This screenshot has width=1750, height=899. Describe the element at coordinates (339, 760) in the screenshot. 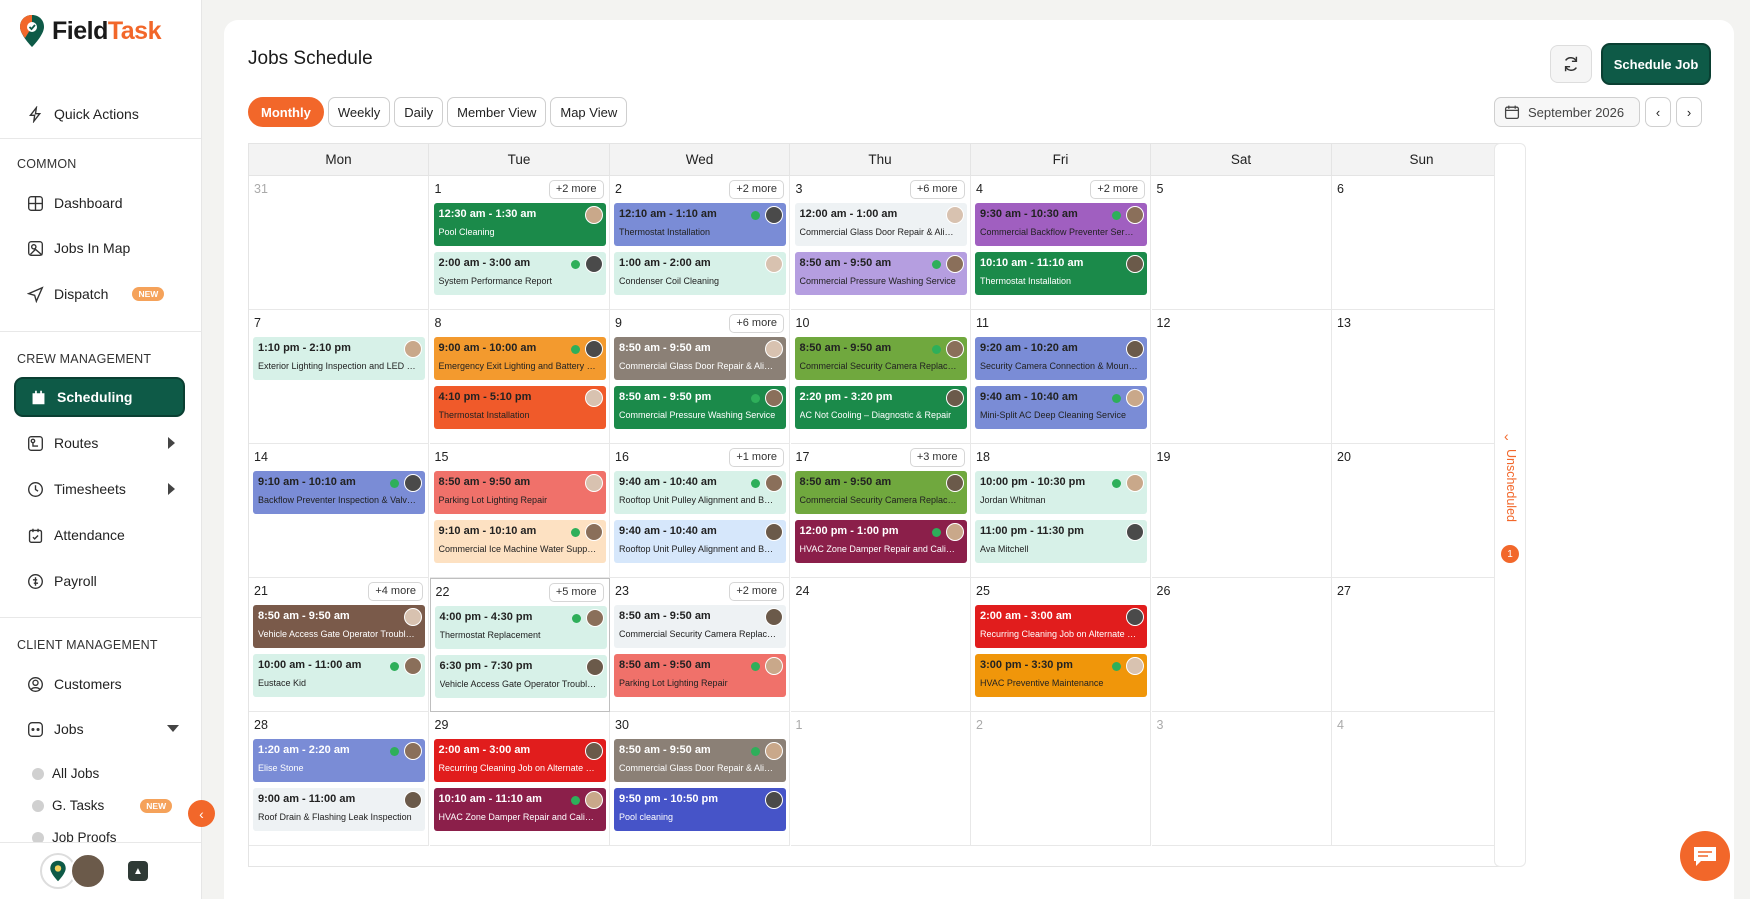

I see `event-card: 1:20 am - 2:20 am Elise Stone` at that location.